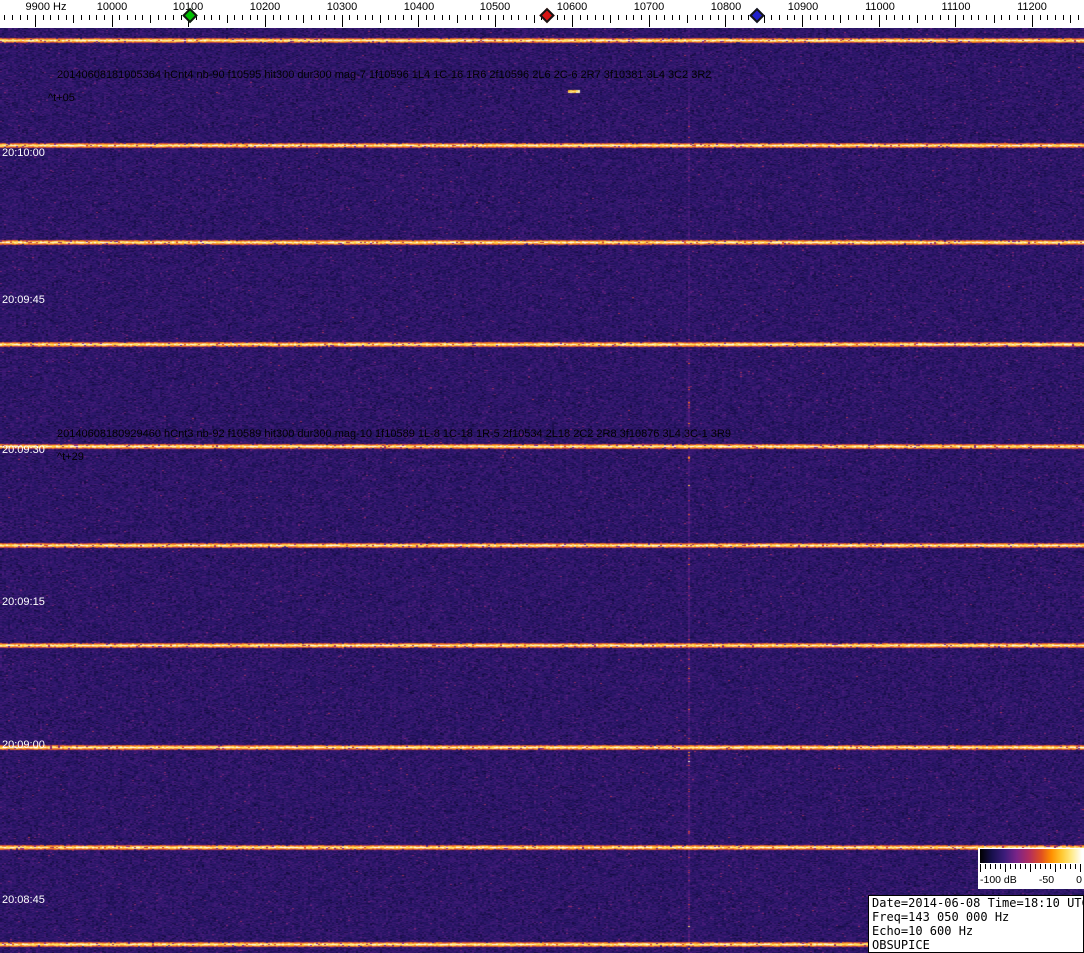 Image resolution: width=1084 pixels, height=953 pixels. What do you see at coordinates (941, 917) in the screenshot?
I see `info-freq-line: Freq=143 050 000 Hz` at bounding box center [941, 917].